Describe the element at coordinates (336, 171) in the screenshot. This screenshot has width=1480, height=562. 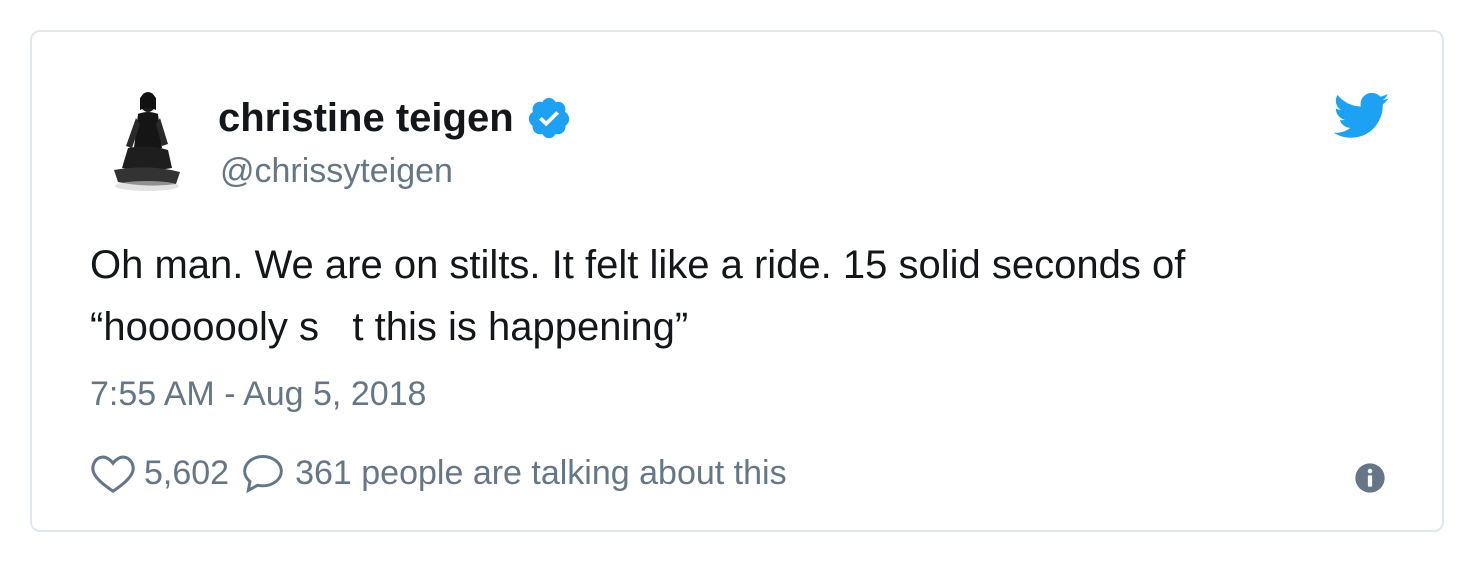
I see `author-handle: @chrissyteigen` at that location.